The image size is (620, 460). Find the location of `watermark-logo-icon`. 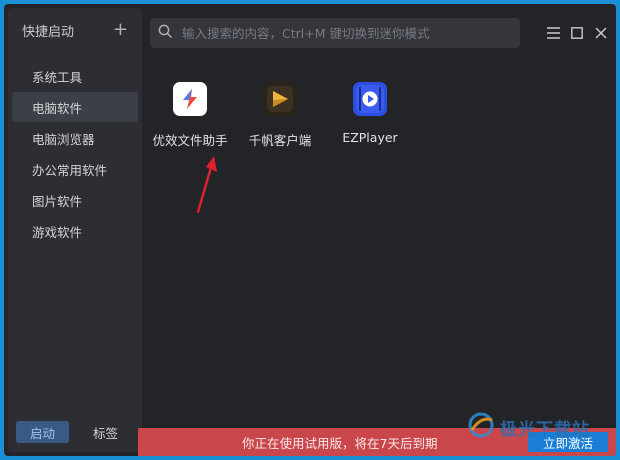

watermark-logo-icon is located at coordinates (481, 427).